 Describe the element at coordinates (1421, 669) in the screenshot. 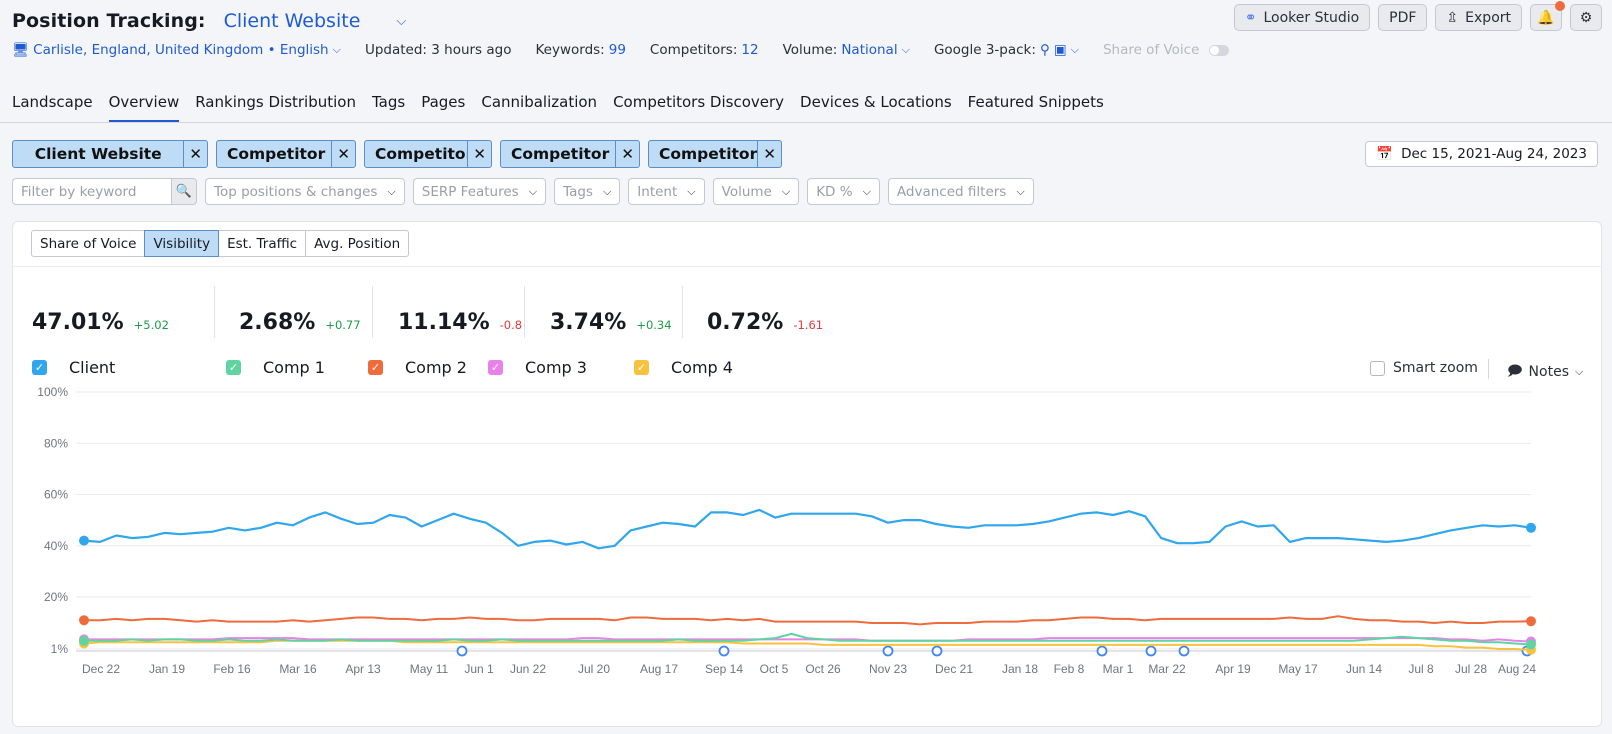

I see `x-tick-label: Jul 8` at that location.